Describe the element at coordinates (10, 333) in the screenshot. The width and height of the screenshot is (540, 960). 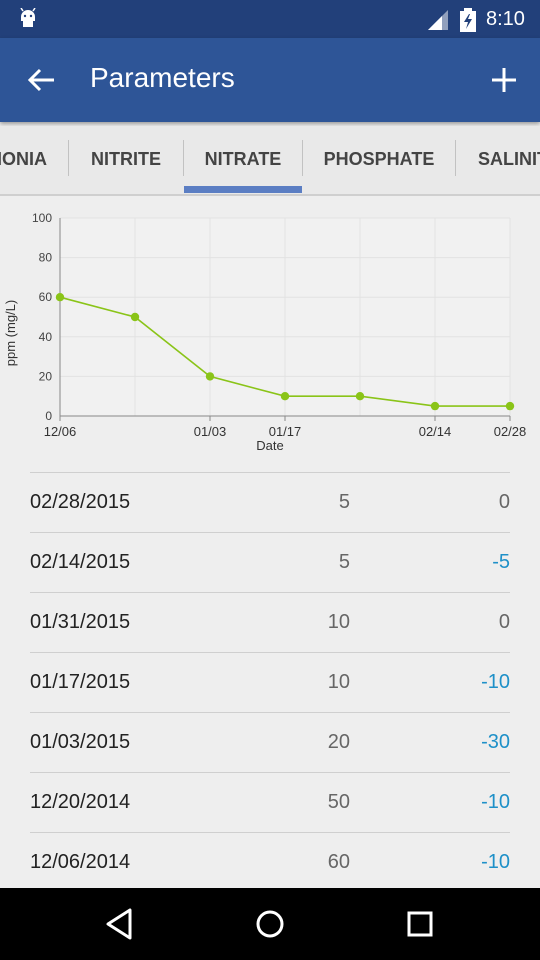
I see `y-axis-label: ppm (mg/L)` at that location.